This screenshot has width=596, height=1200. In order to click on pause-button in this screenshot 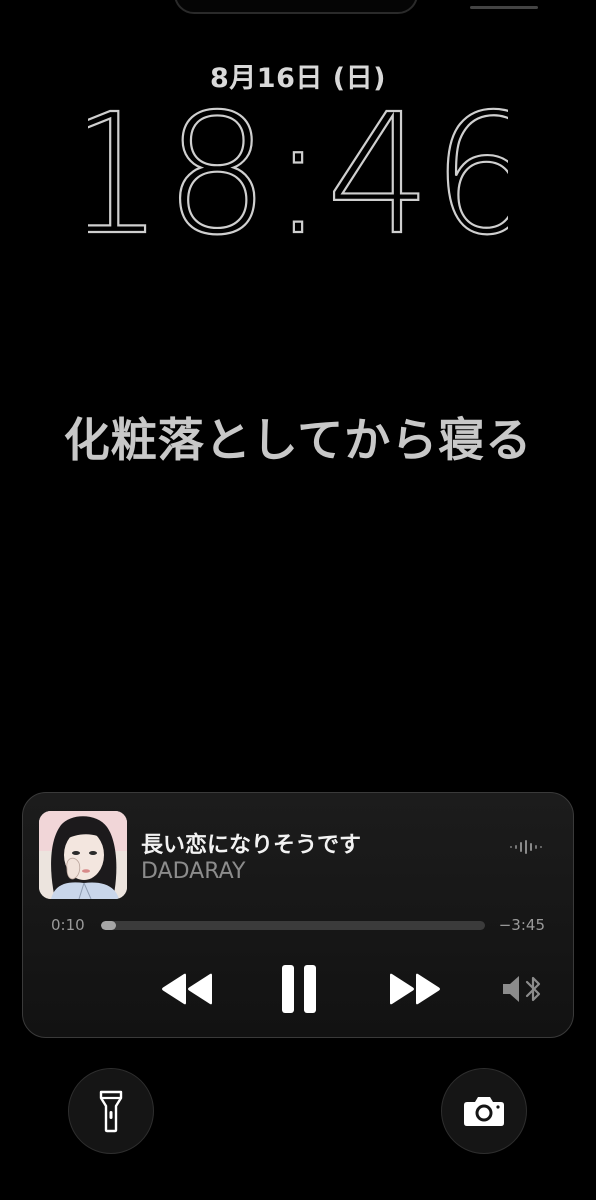, I will do `click(299, 989)`.